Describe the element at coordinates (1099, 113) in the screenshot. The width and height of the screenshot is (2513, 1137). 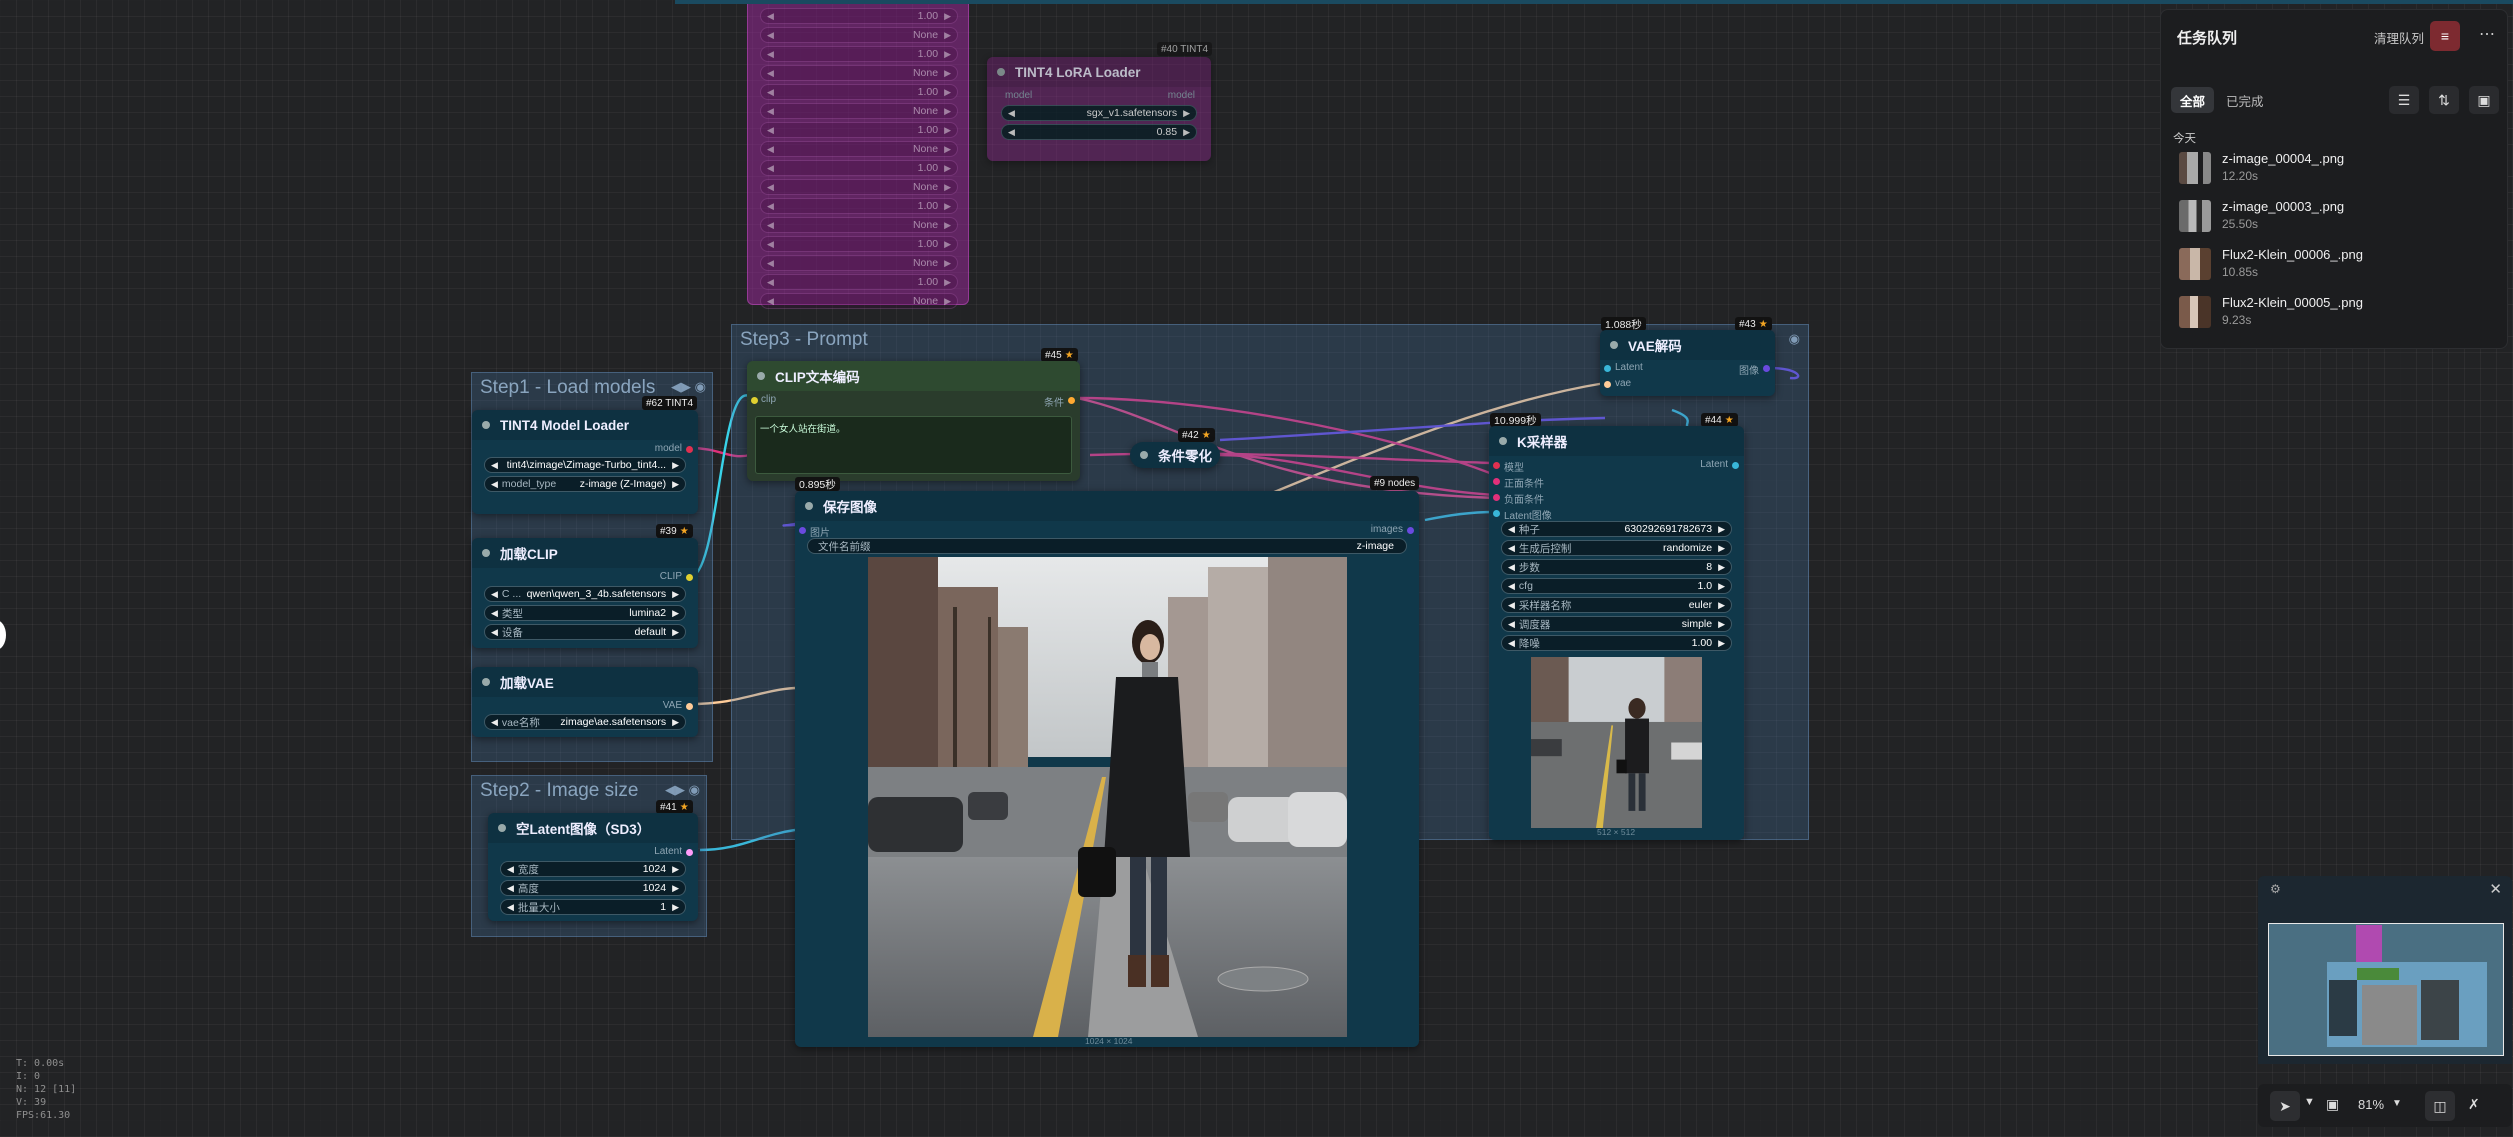
I see `lora-name-widget: ◀ sgx_v1.safetensors ▶` at that location.